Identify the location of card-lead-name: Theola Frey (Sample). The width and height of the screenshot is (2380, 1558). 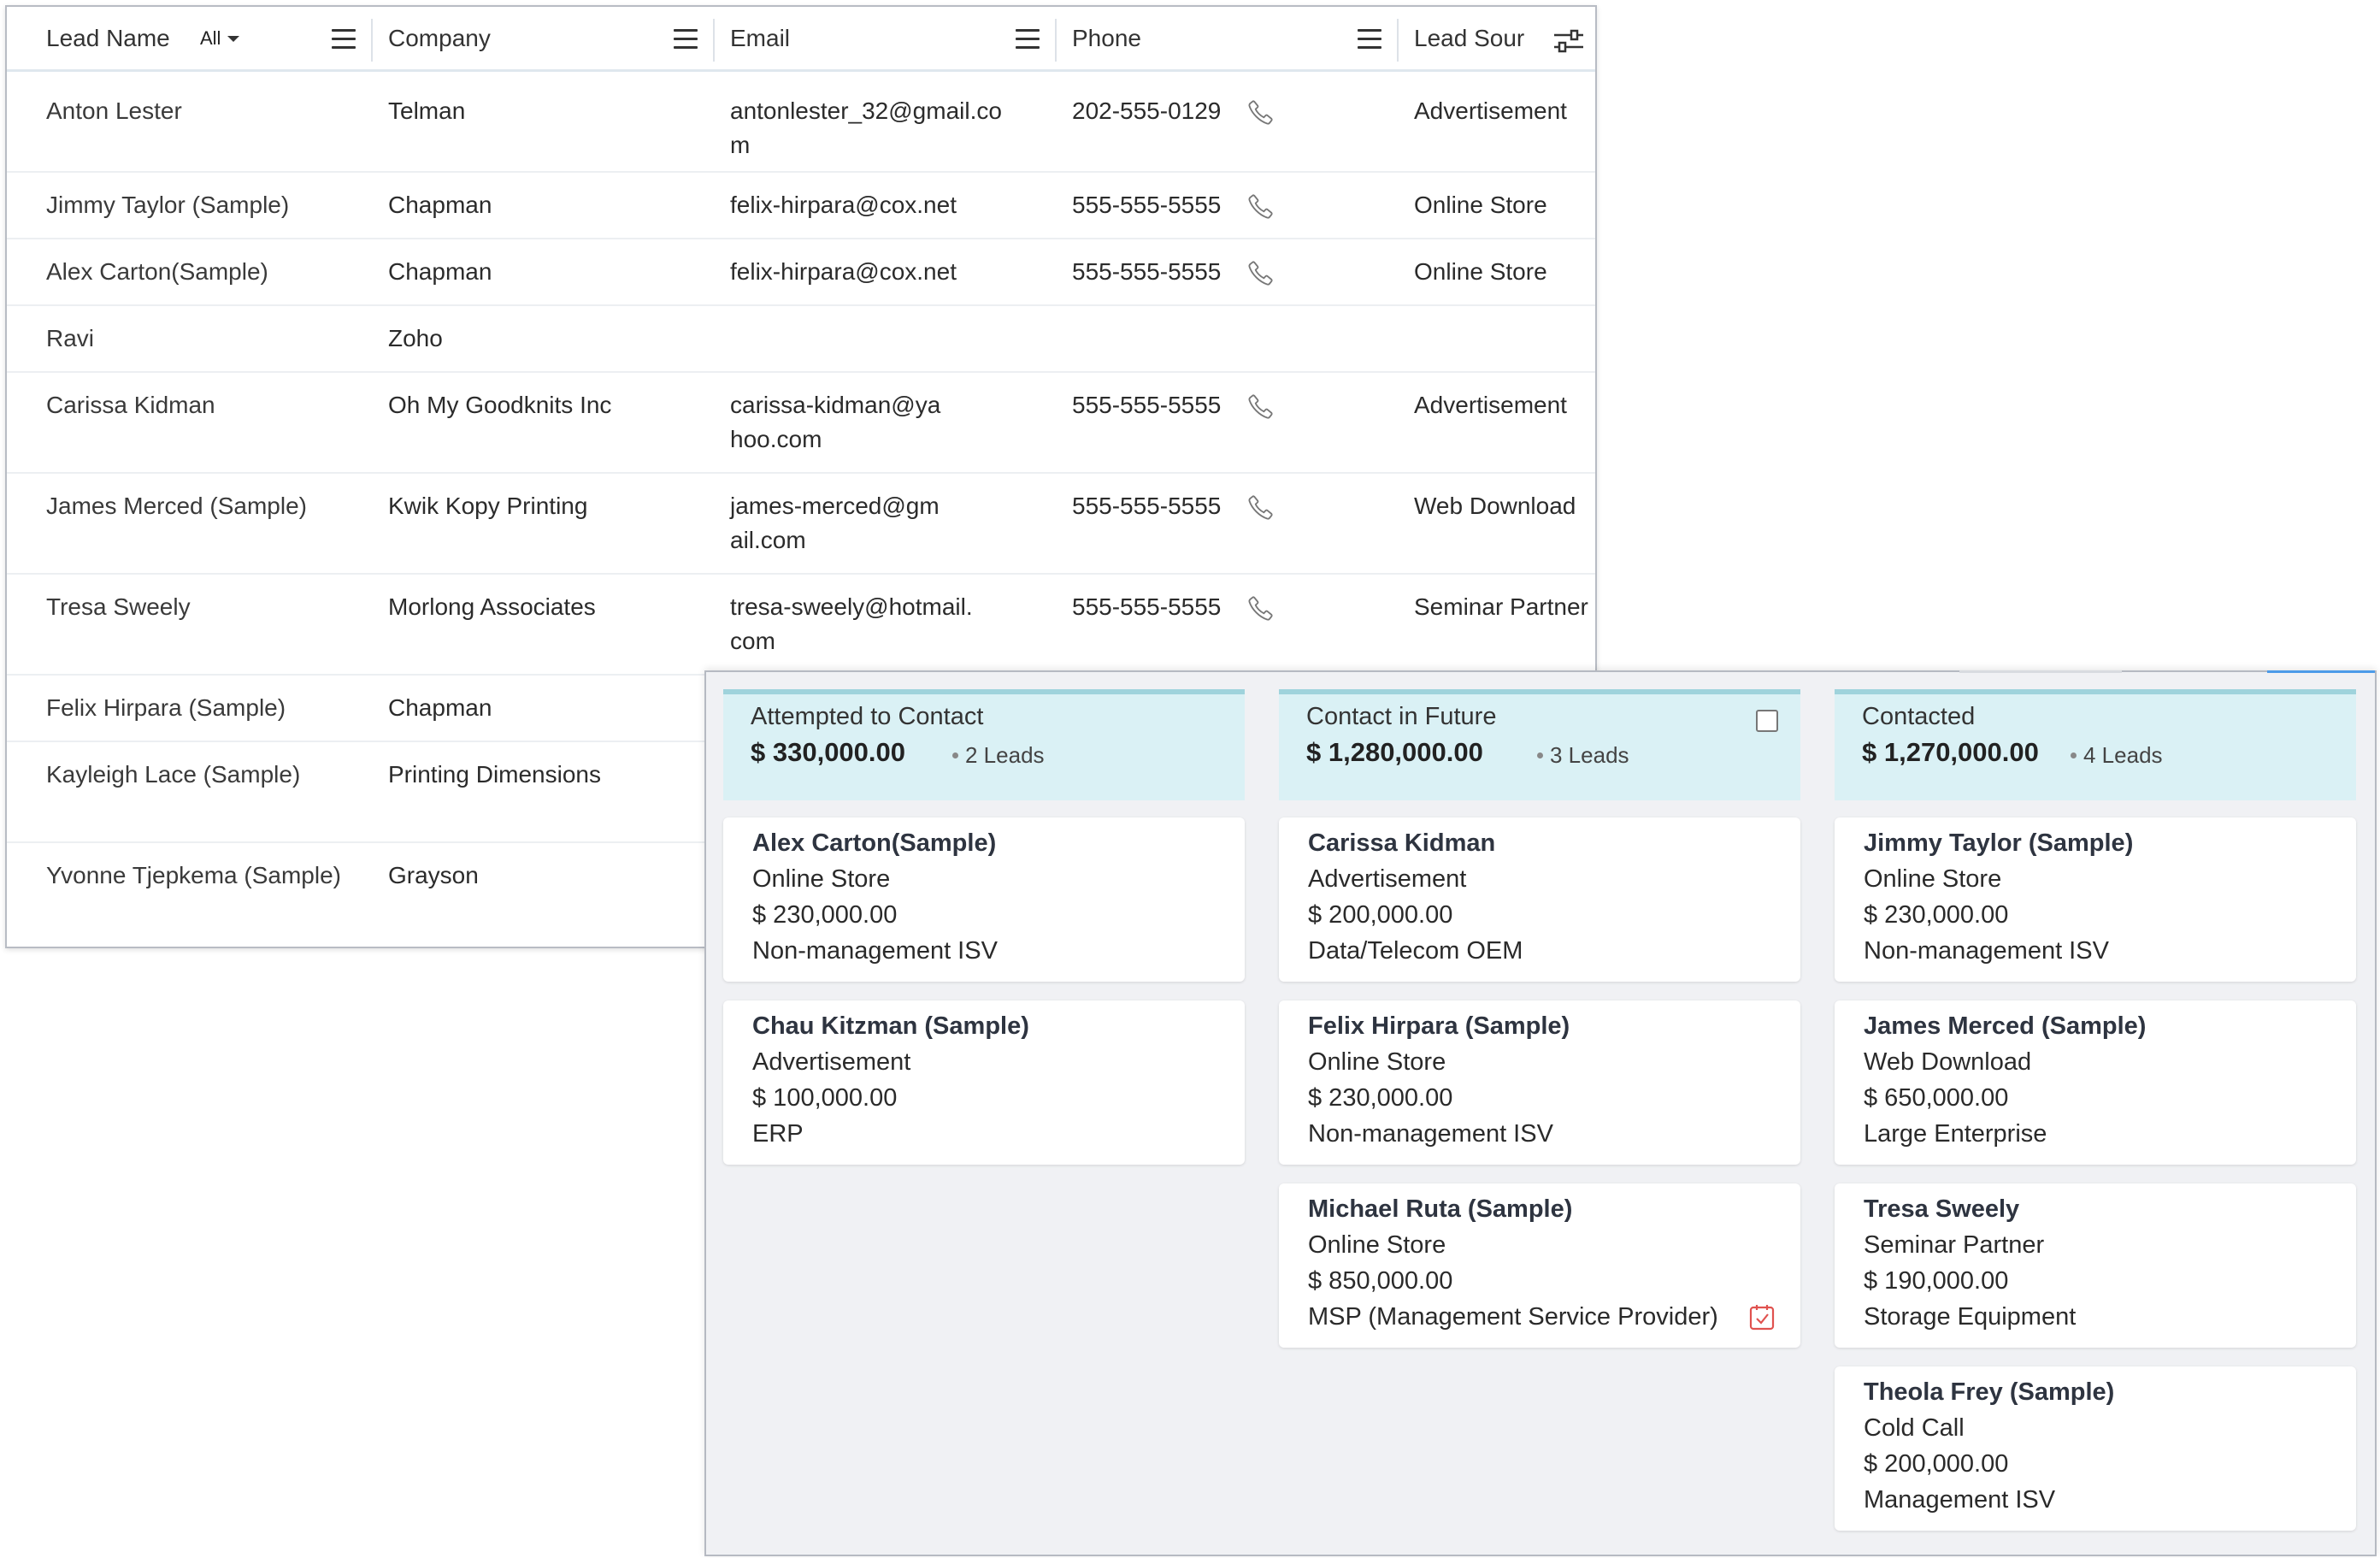
(1989, 1392).